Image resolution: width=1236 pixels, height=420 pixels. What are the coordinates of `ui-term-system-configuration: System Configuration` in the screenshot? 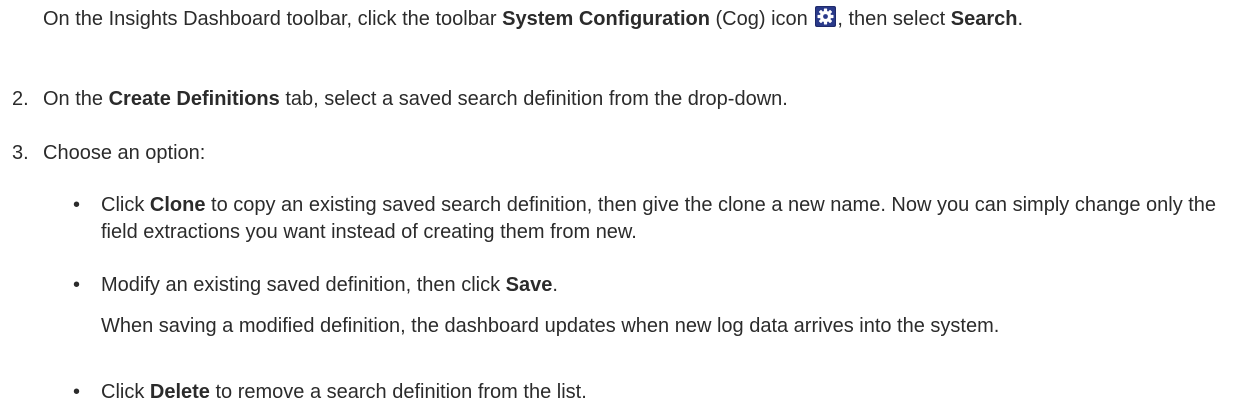 It's located at (606, 19).